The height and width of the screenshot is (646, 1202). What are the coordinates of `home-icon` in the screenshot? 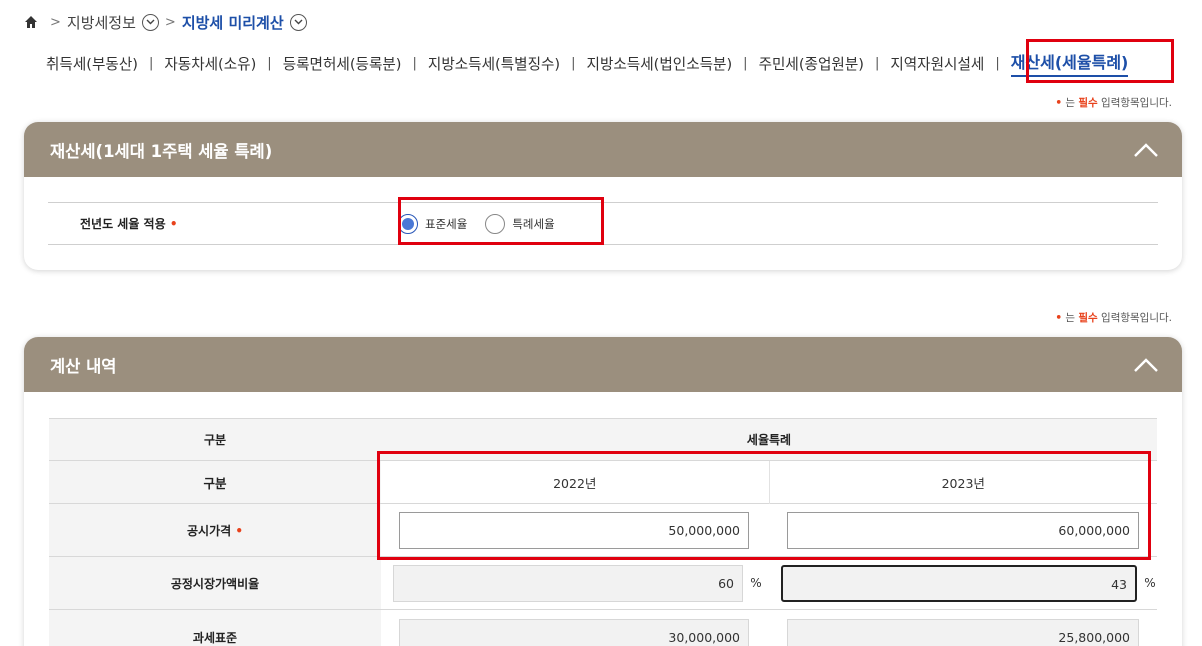 It's located at (31, 22).